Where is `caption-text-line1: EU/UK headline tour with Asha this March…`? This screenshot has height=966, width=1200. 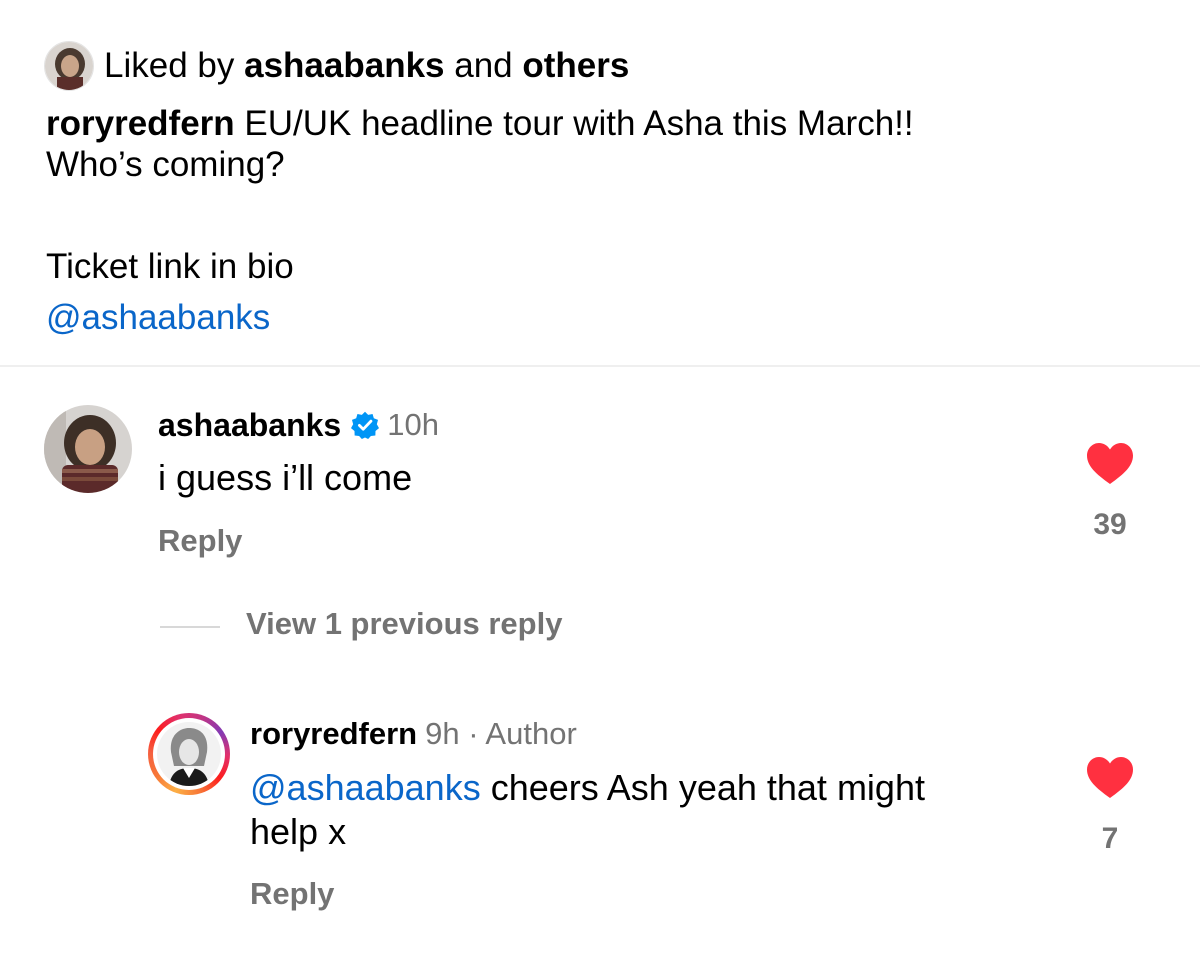
caption-text-line1: EU/UK headline tour with Asha this March… is located at coordinates (579, 123).